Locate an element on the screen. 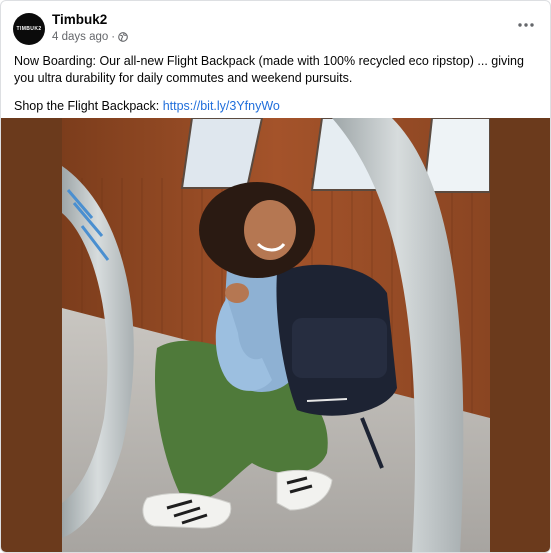 Image resolution: width=551 pixels, height=553 pixels. avatar-logo-text: TIMBUK2 is located at coordinates (29, 29).